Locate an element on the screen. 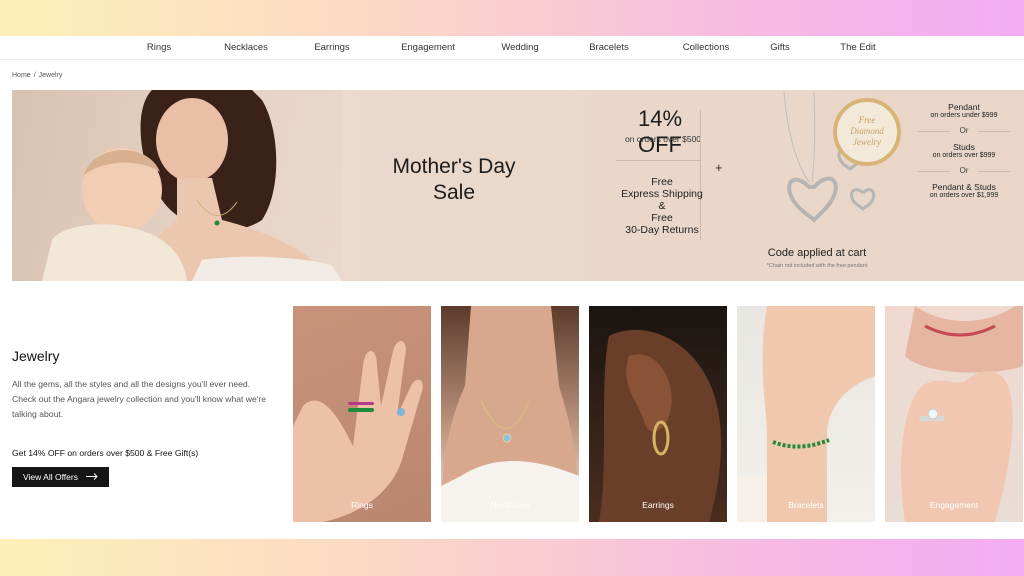  section-title: Jewelry is located at coordinates (36, 356).